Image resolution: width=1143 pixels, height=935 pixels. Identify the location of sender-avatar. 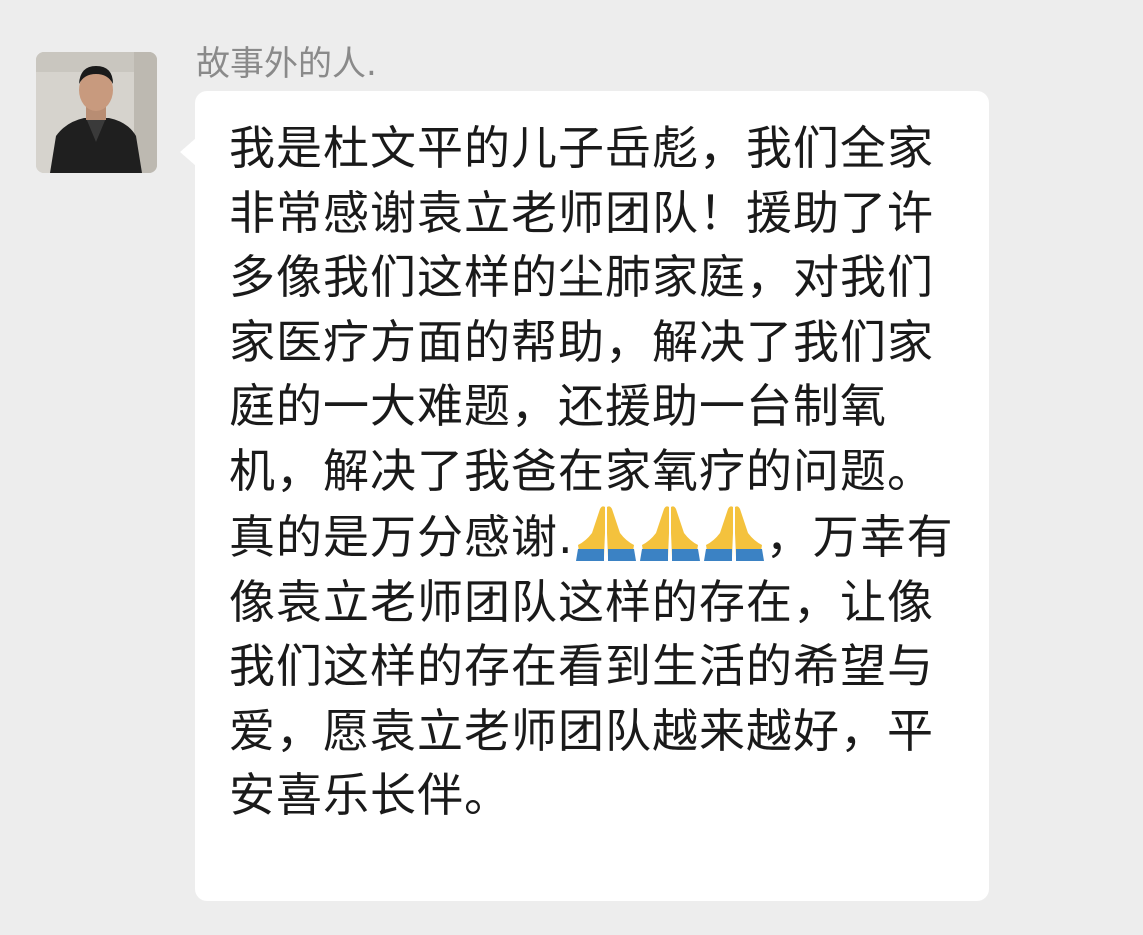
(96, 112).